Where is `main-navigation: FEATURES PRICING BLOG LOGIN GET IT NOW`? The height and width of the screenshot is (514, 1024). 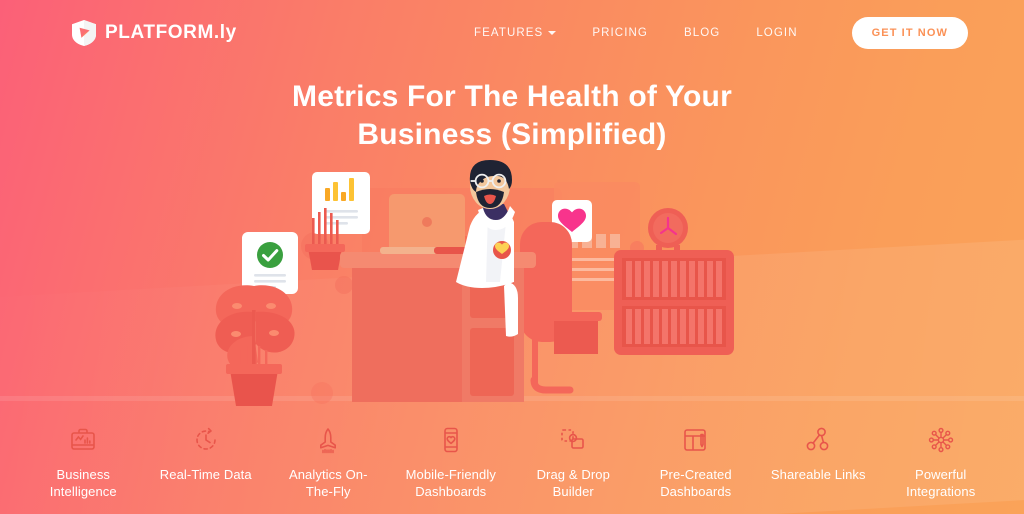
main-navigation: FEATURES PRICING BLOG LOGIN GET IT NOW is located at coordinates (721, 33).